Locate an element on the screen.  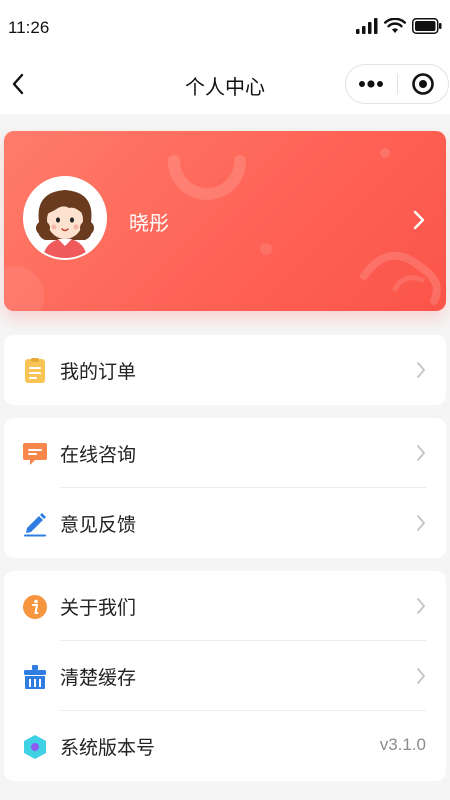
user-name: 晓彤 is located at coordinates (149, 223).